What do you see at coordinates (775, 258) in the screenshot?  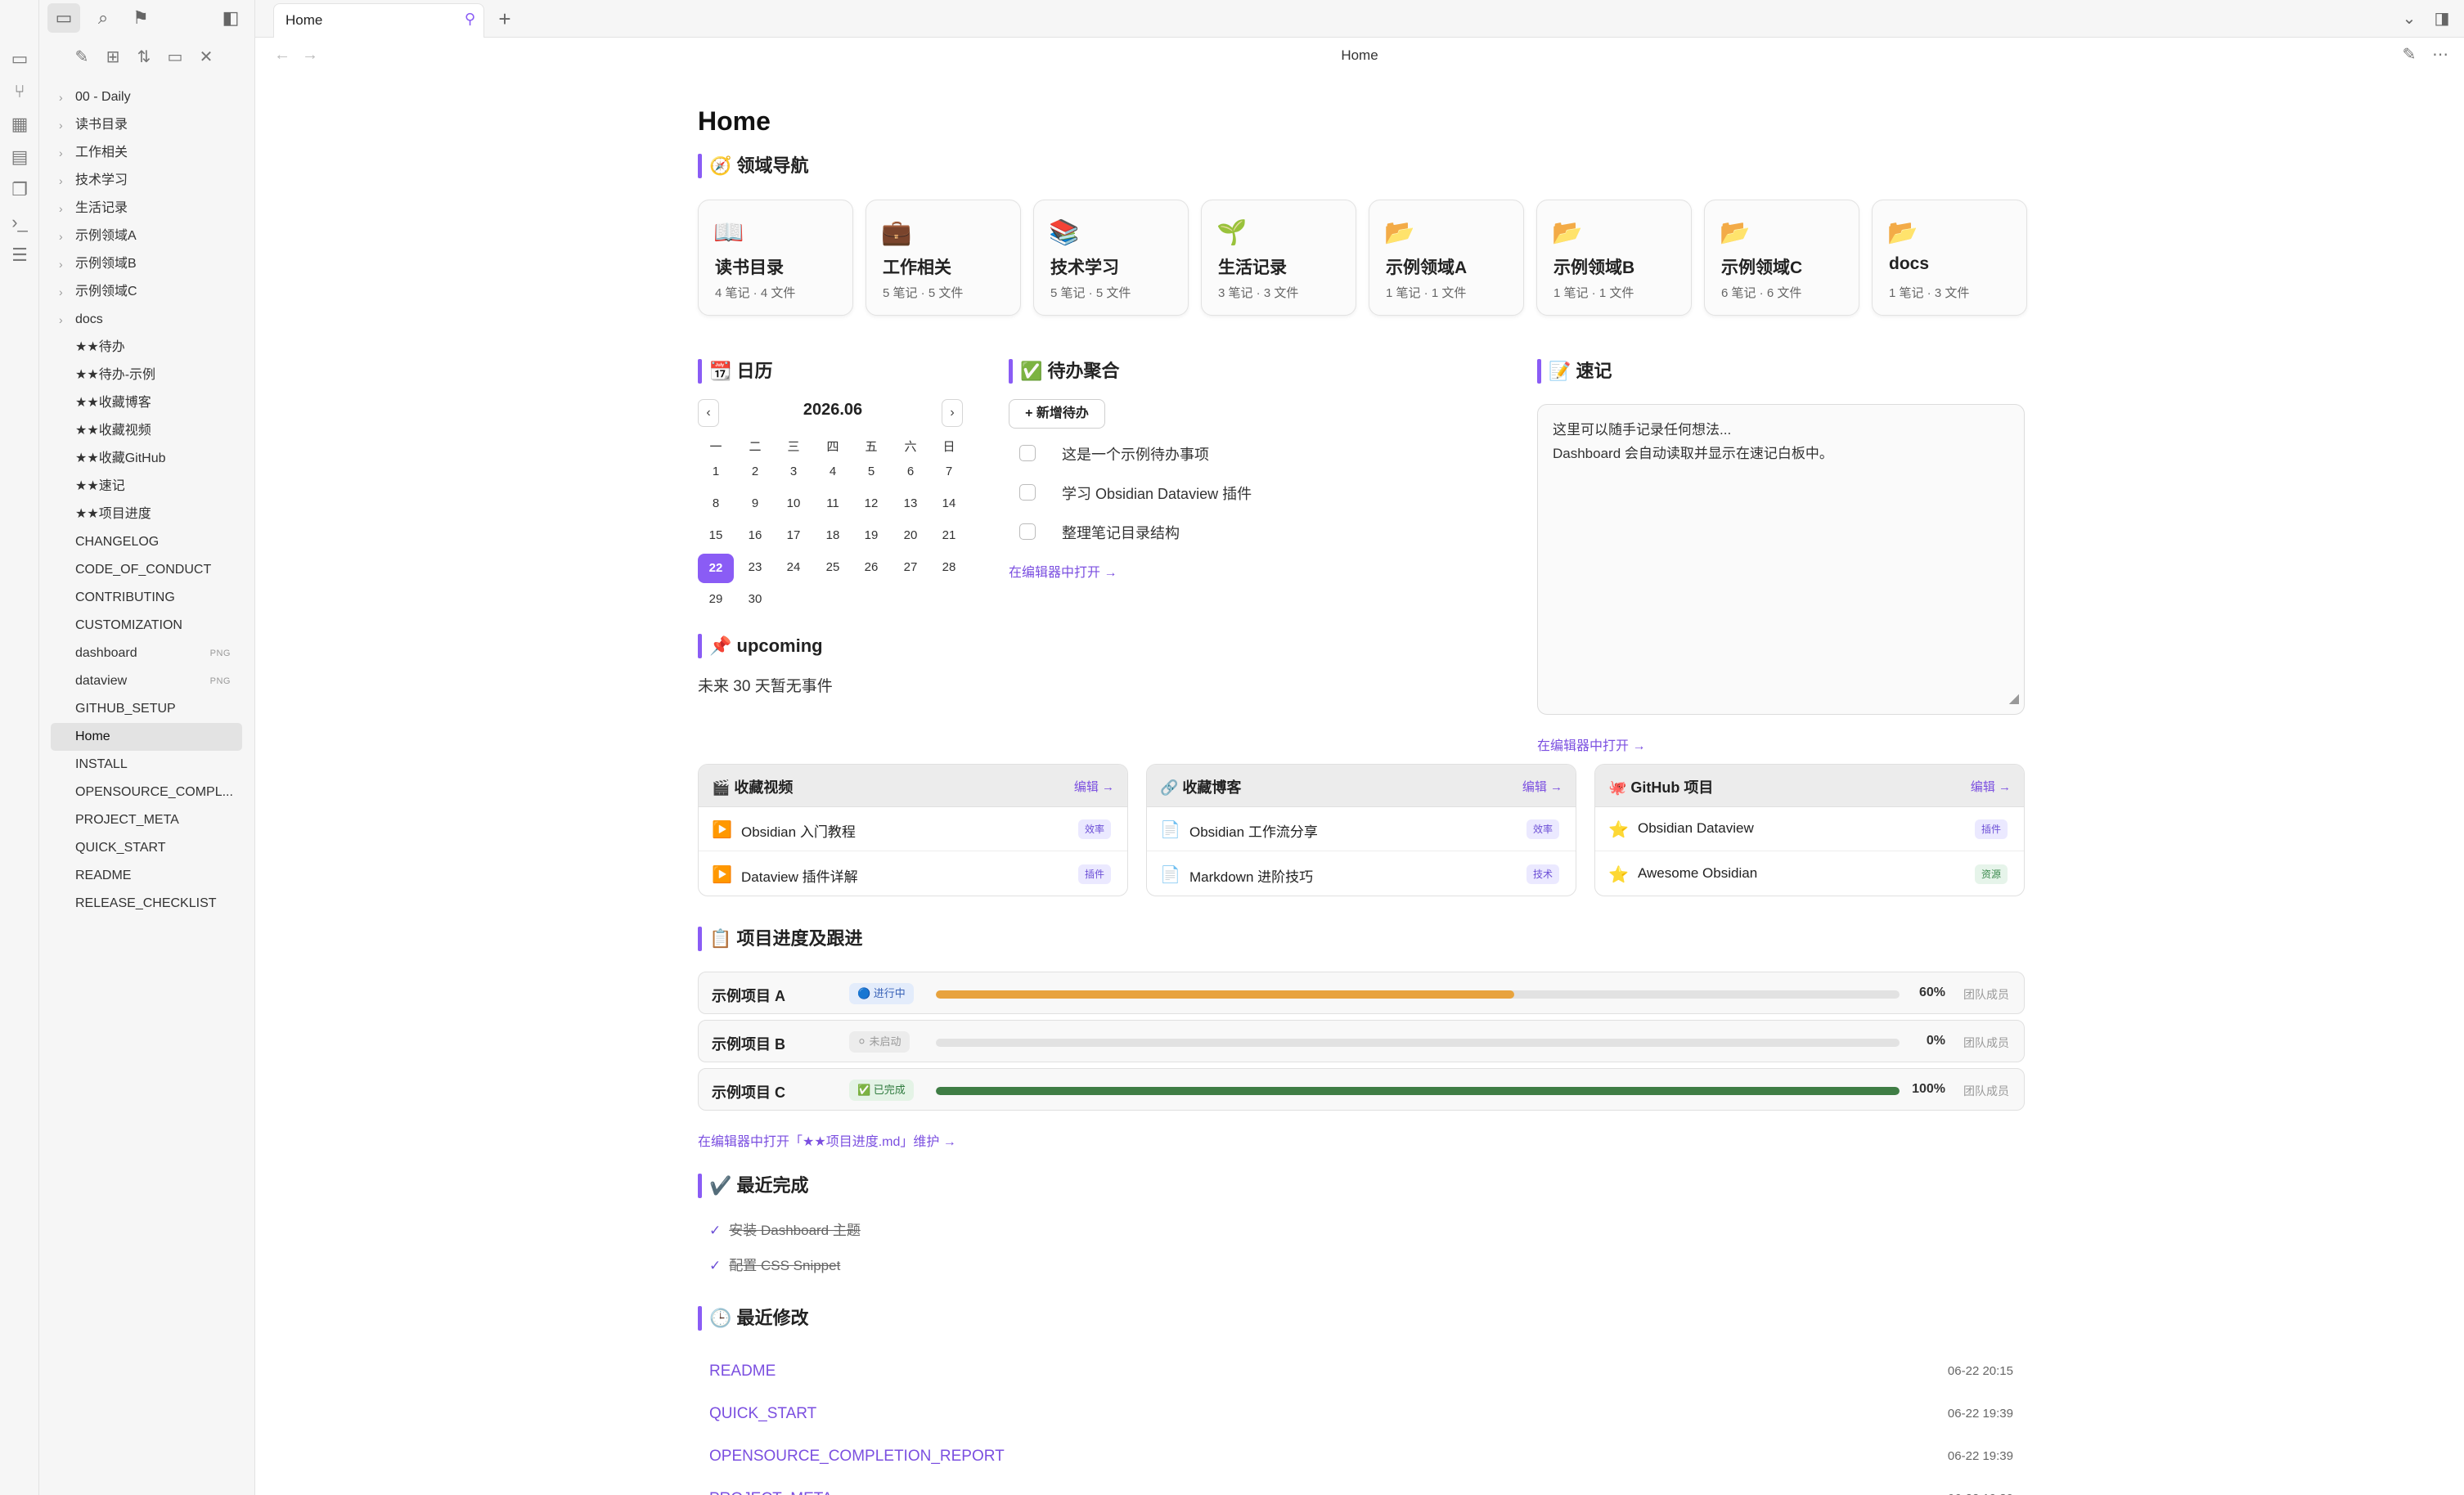 I see `domain-card: 📖 读书目录 4 笔记 · 4 文件` at bounding box center [775, 258].